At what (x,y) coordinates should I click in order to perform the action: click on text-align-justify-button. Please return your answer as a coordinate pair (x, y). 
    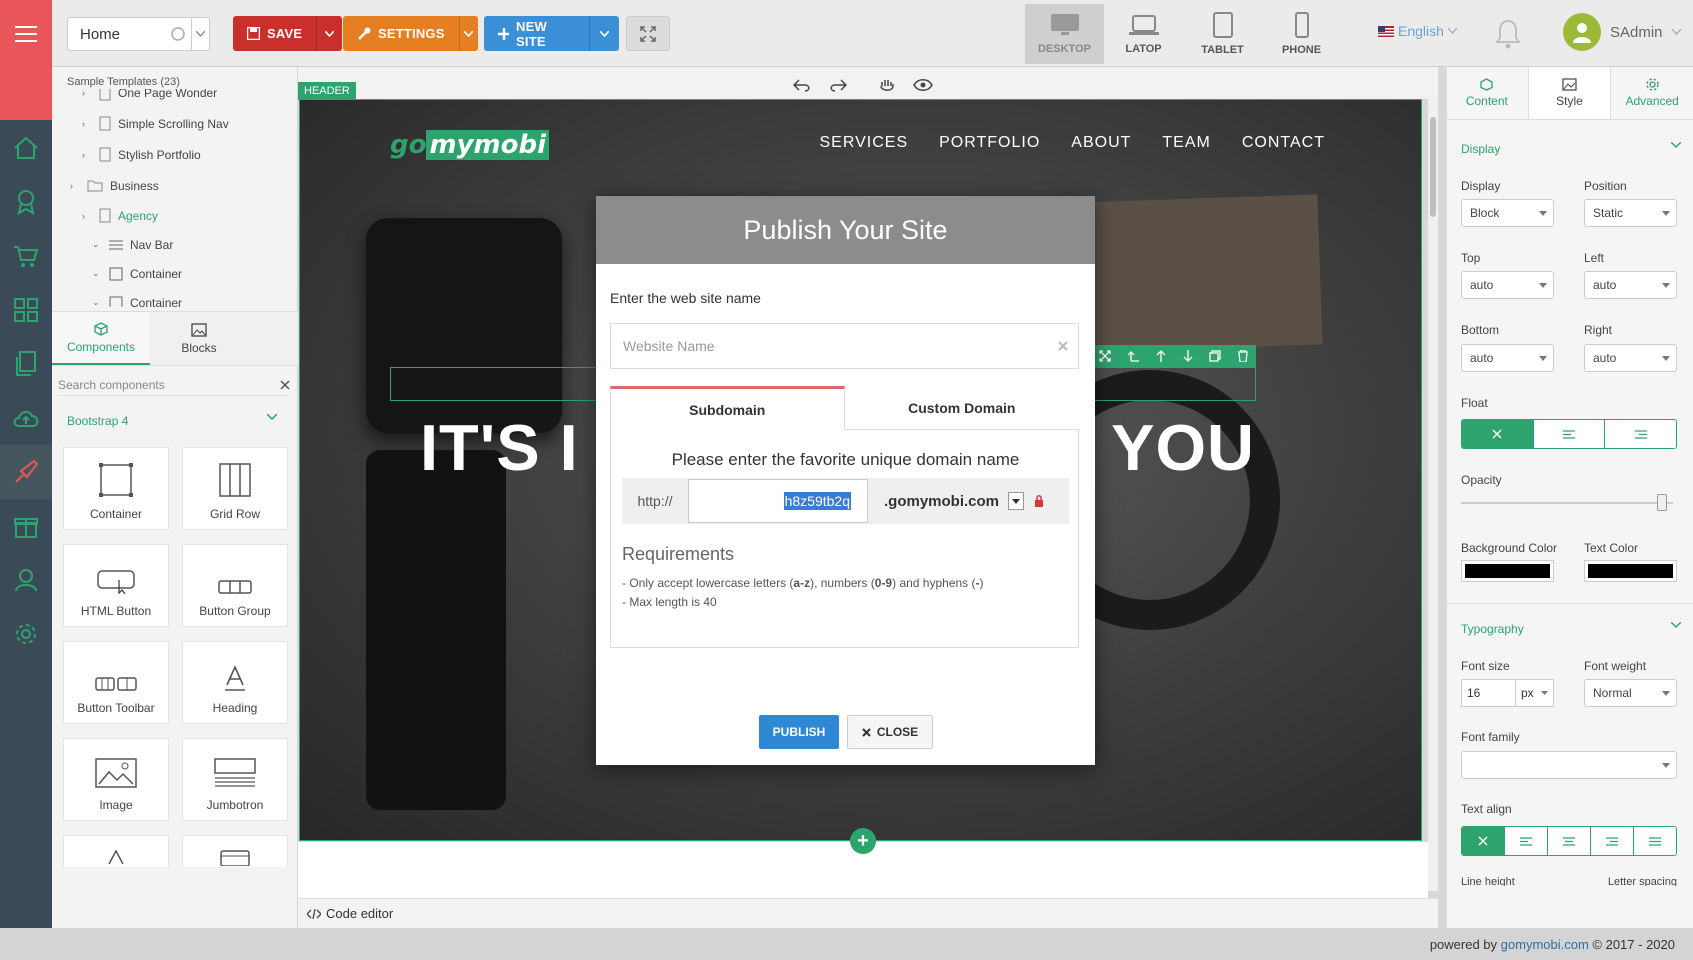
    Looking at the image, I should click on (1655, 841).